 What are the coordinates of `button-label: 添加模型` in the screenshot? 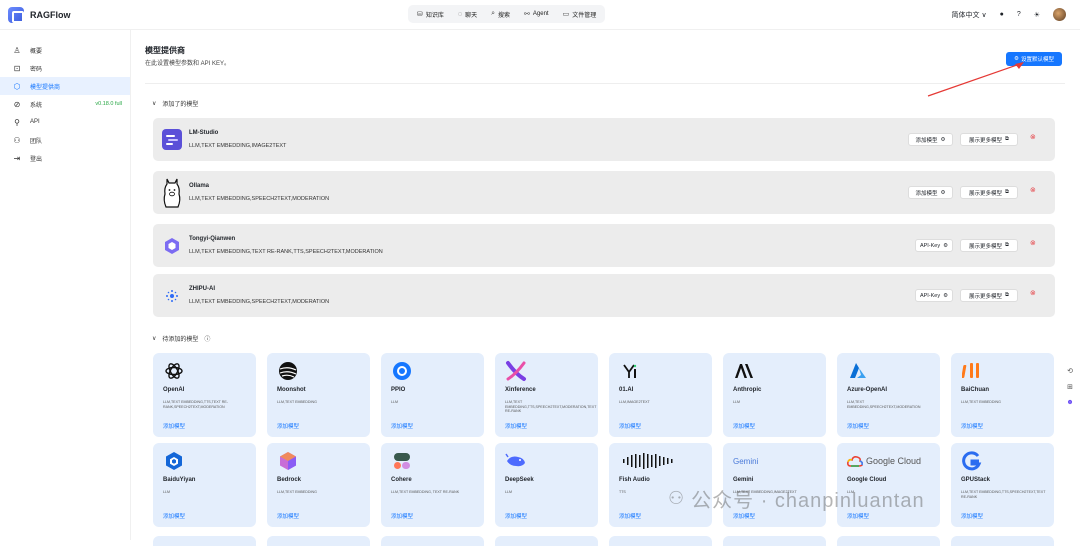 It's located at (926, 193).